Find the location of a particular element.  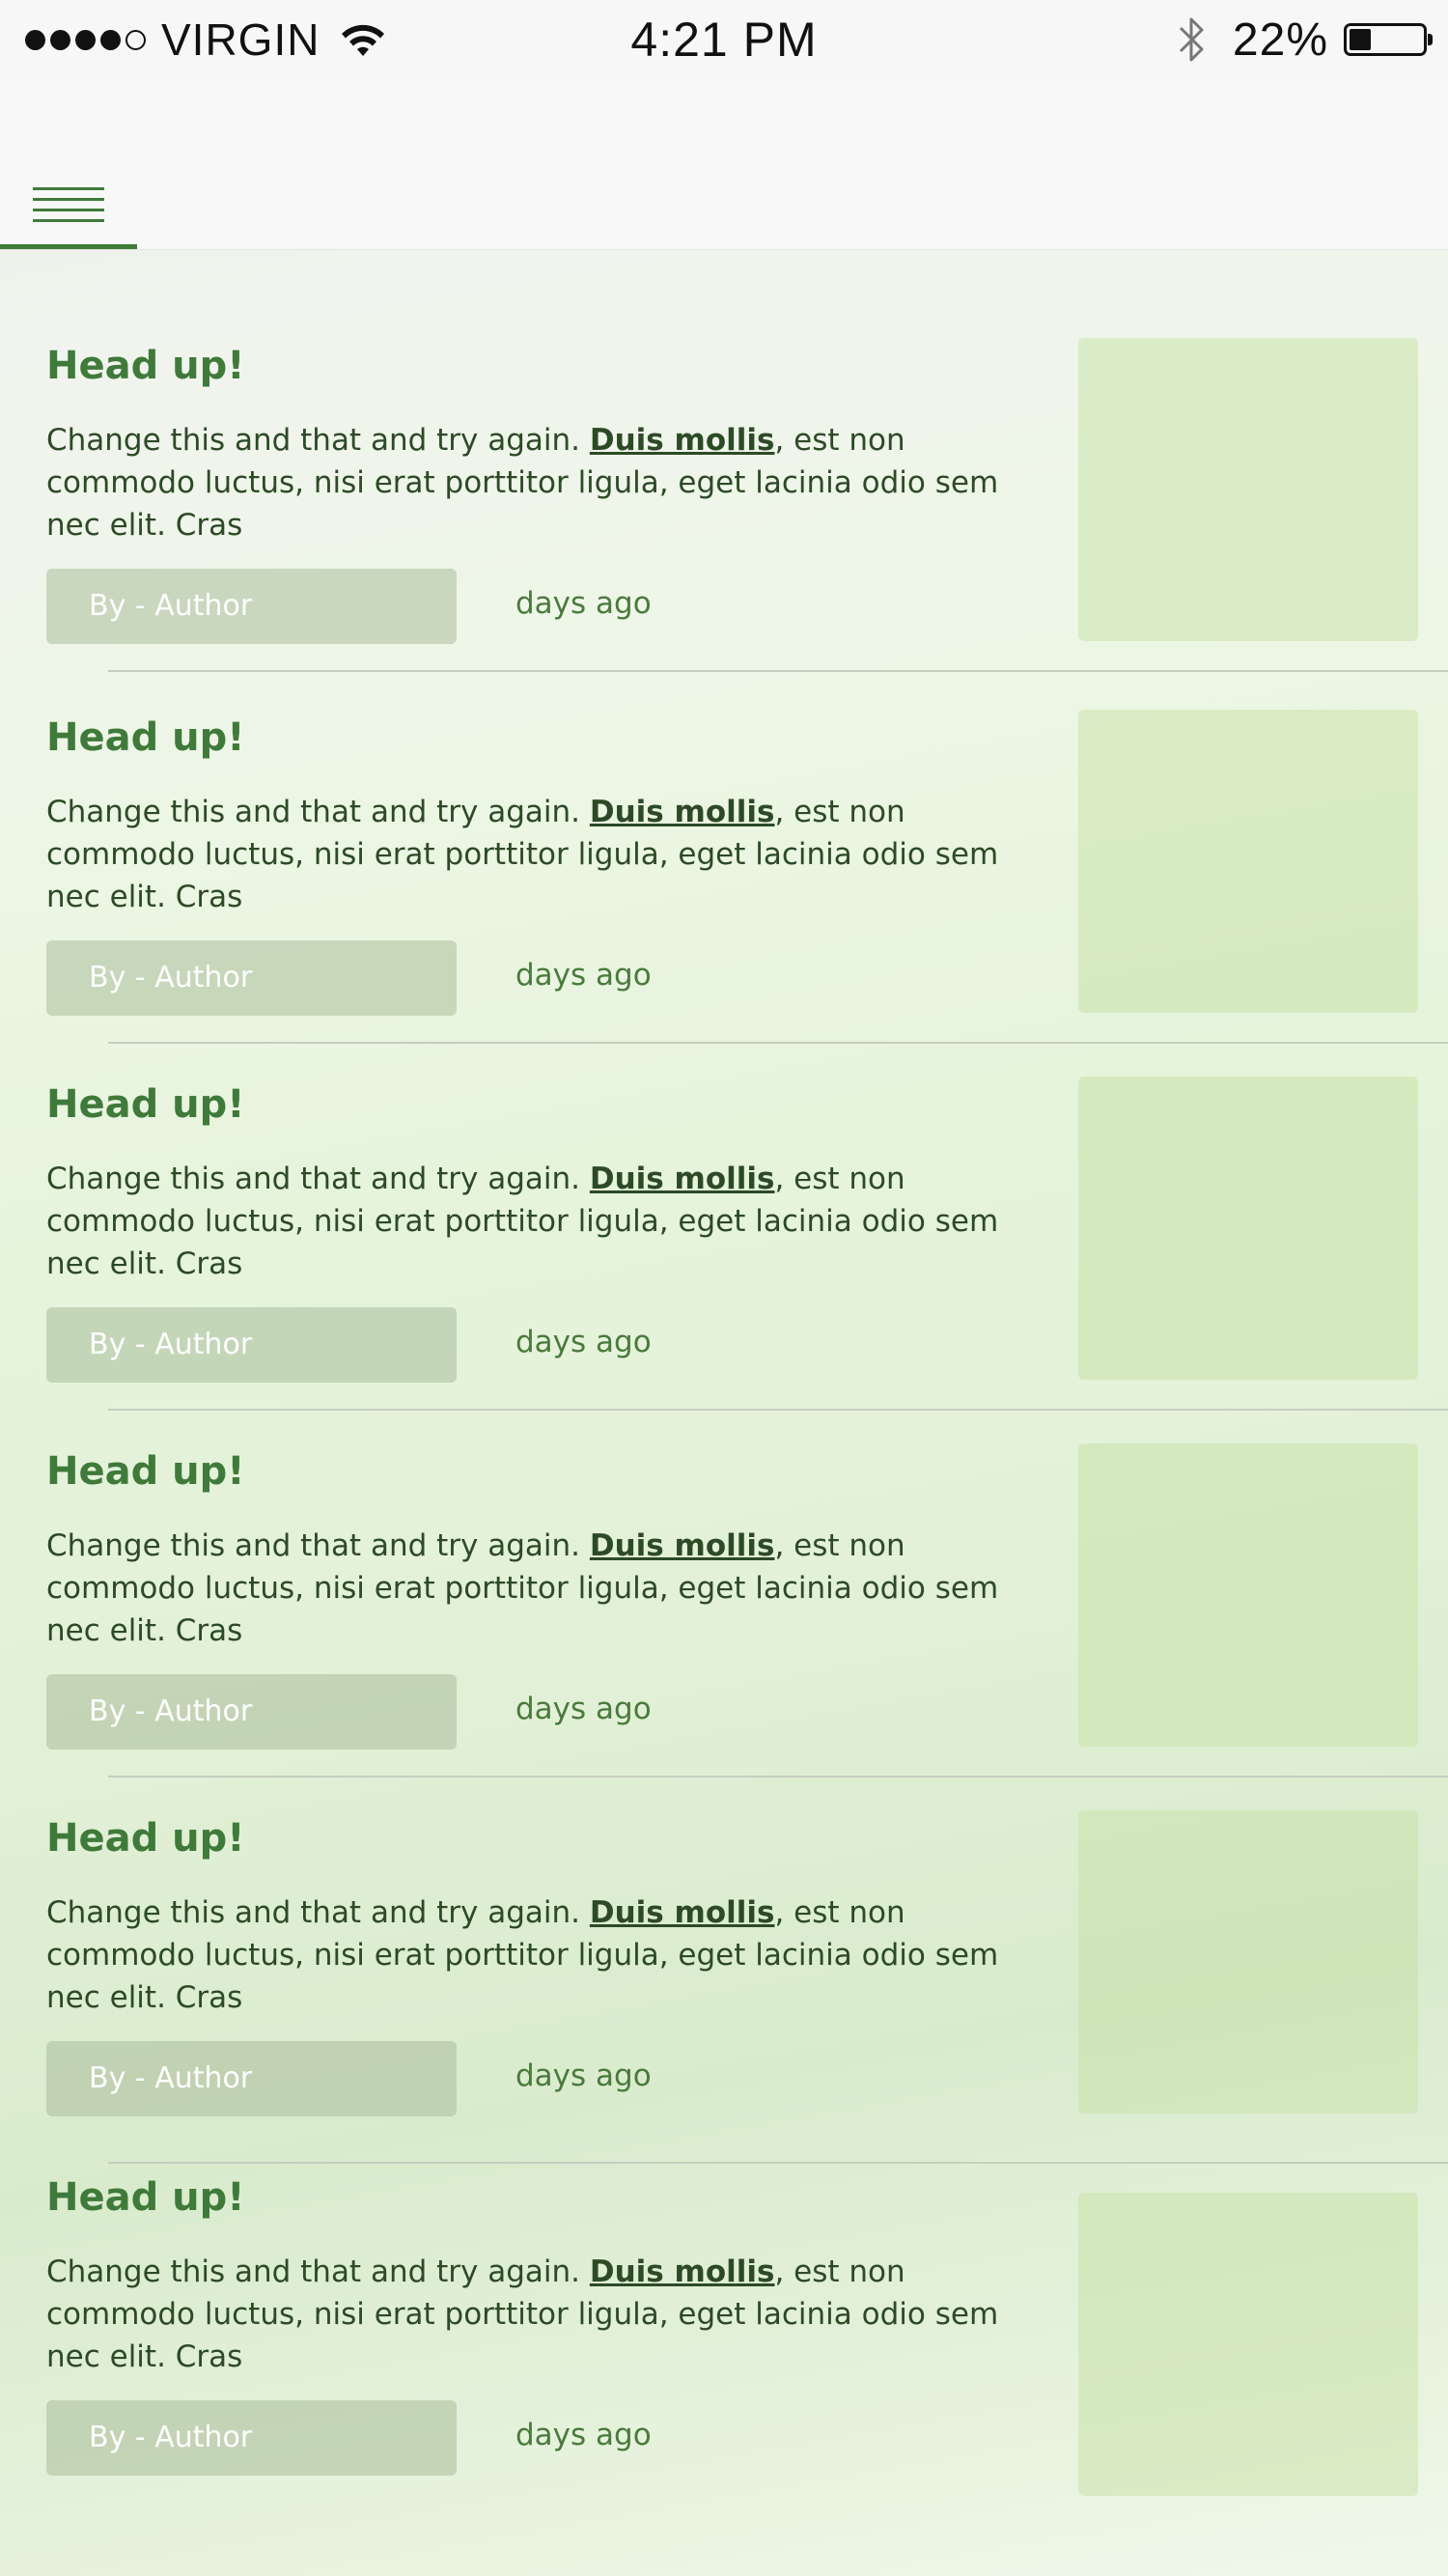

battery-percent: 22% is located at coordinates (1280, 40).